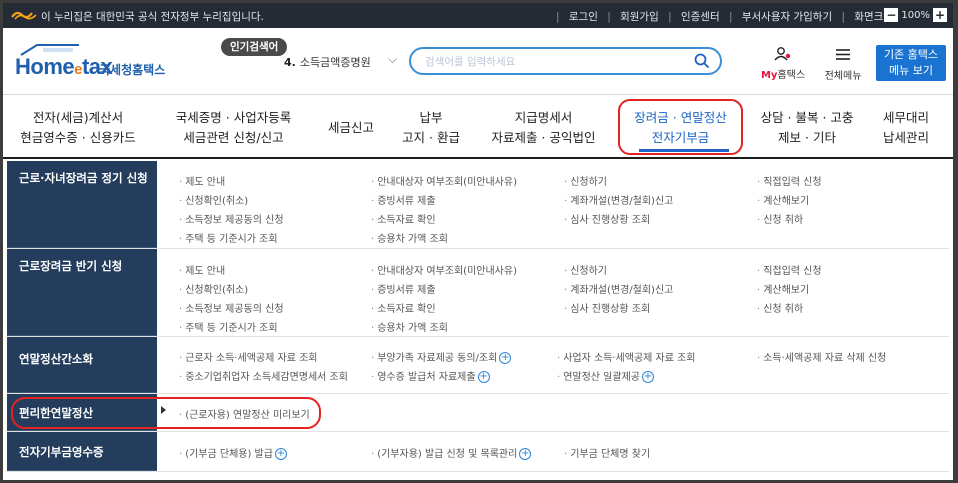  I want to click on nav-e-invoice: 전자(세금)계산서 현금영수증 · 신용카드, so click(78, 127).